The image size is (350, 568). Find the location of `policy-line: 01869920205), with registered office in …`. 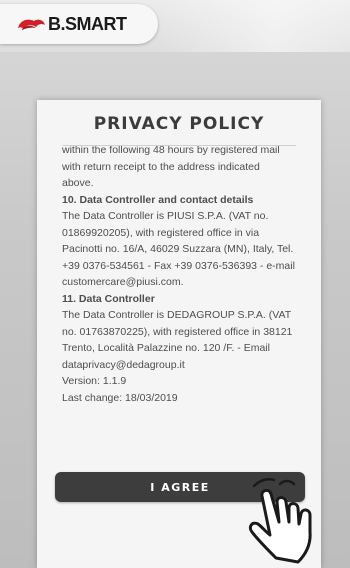

policy-line: 01869920205), with registered office in … is located at coordinates (161, 232).